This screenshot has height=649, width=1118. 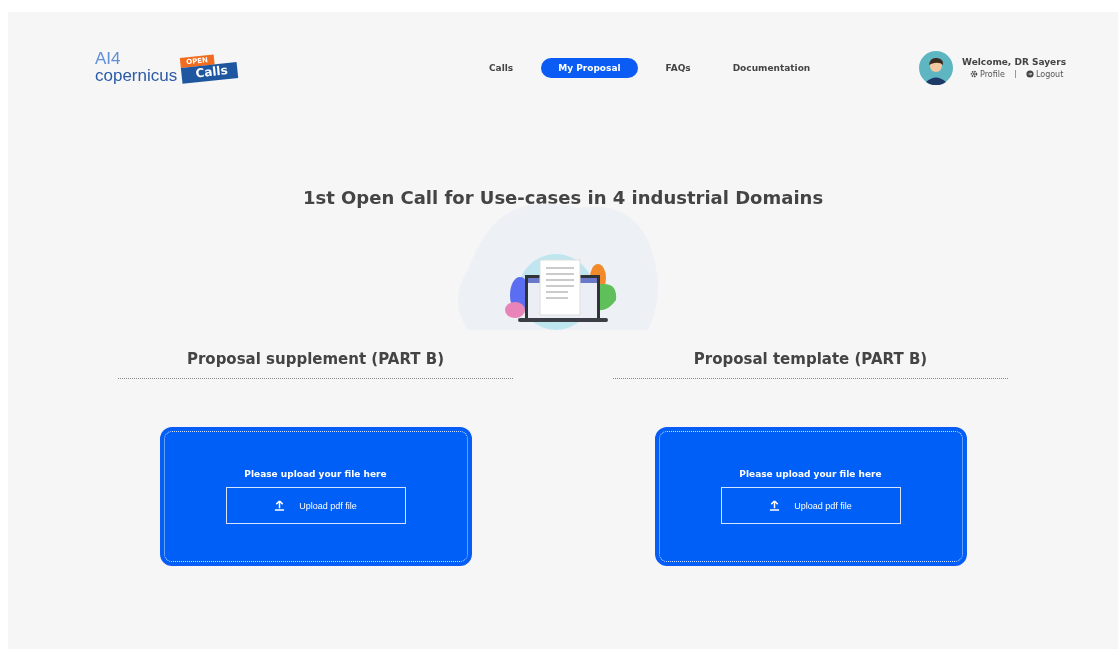 I want to click on logout-icon, so click(x=1029, y=74).